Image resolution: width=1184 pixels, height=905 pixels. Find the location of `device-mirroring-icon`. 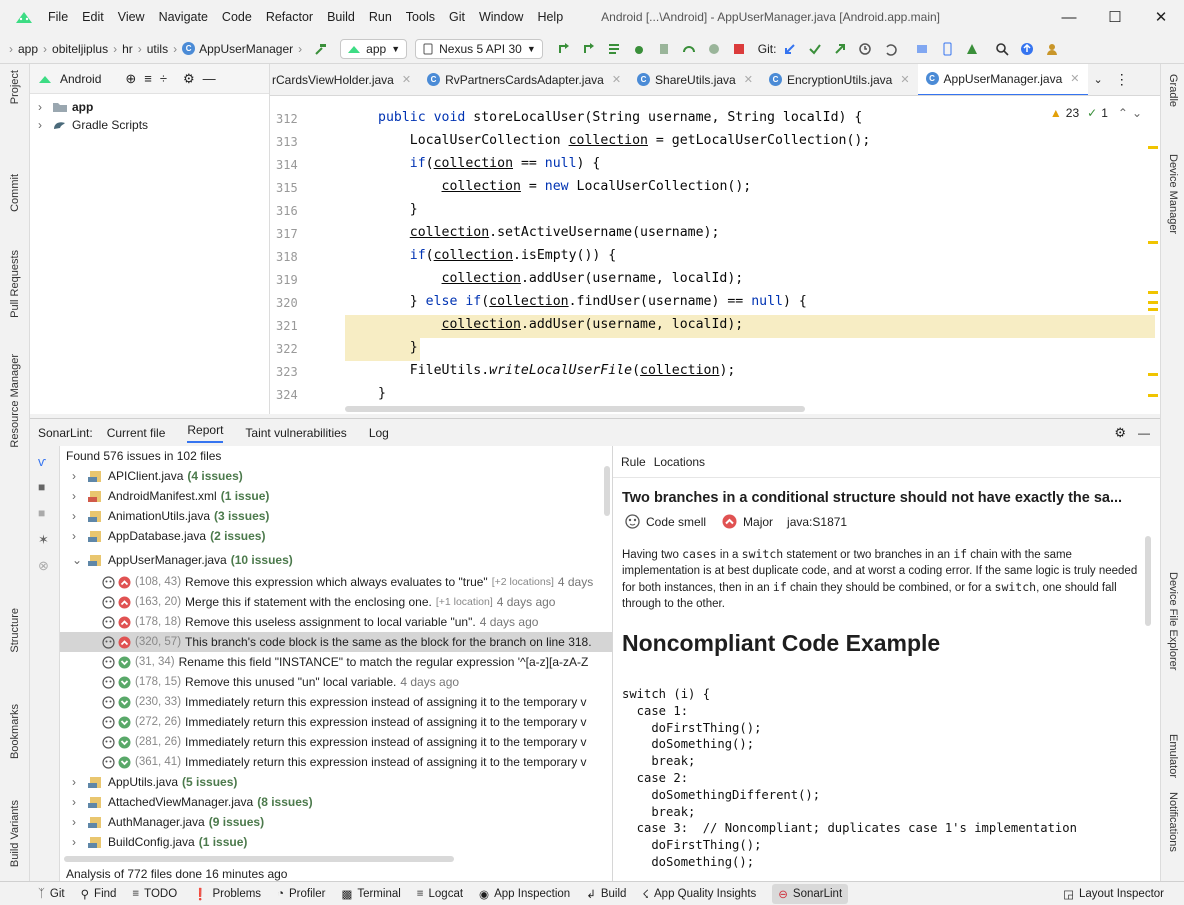

device-mirroring-icon is located at coordinates (922, 49).